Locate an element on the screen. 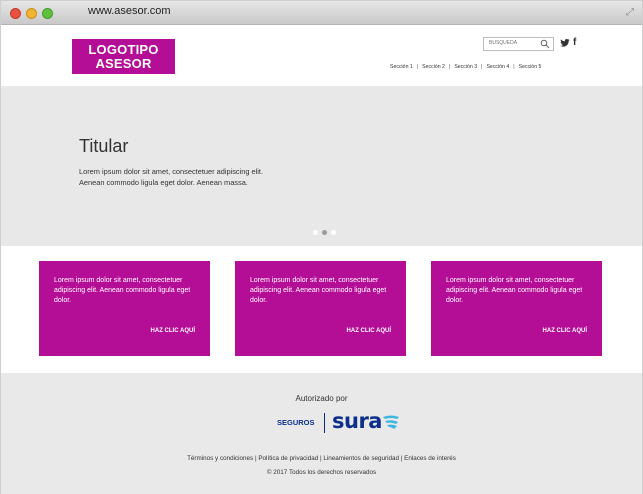 This screenshot has height=494, width=643. link-privacidad: Política de privacidad is located at coordinates (288, 458).